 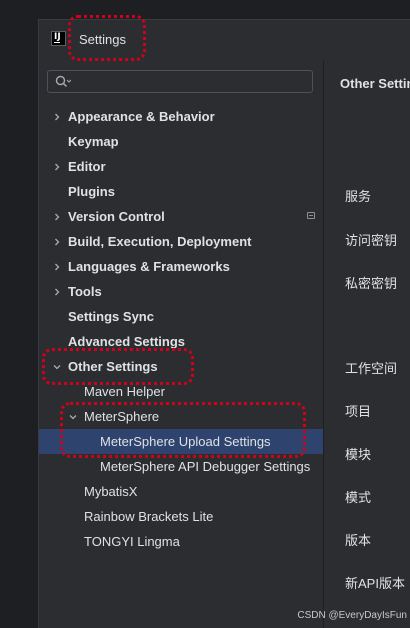 I want to click on tree-item-label: MeterSphere, so click(x=122, y=416).